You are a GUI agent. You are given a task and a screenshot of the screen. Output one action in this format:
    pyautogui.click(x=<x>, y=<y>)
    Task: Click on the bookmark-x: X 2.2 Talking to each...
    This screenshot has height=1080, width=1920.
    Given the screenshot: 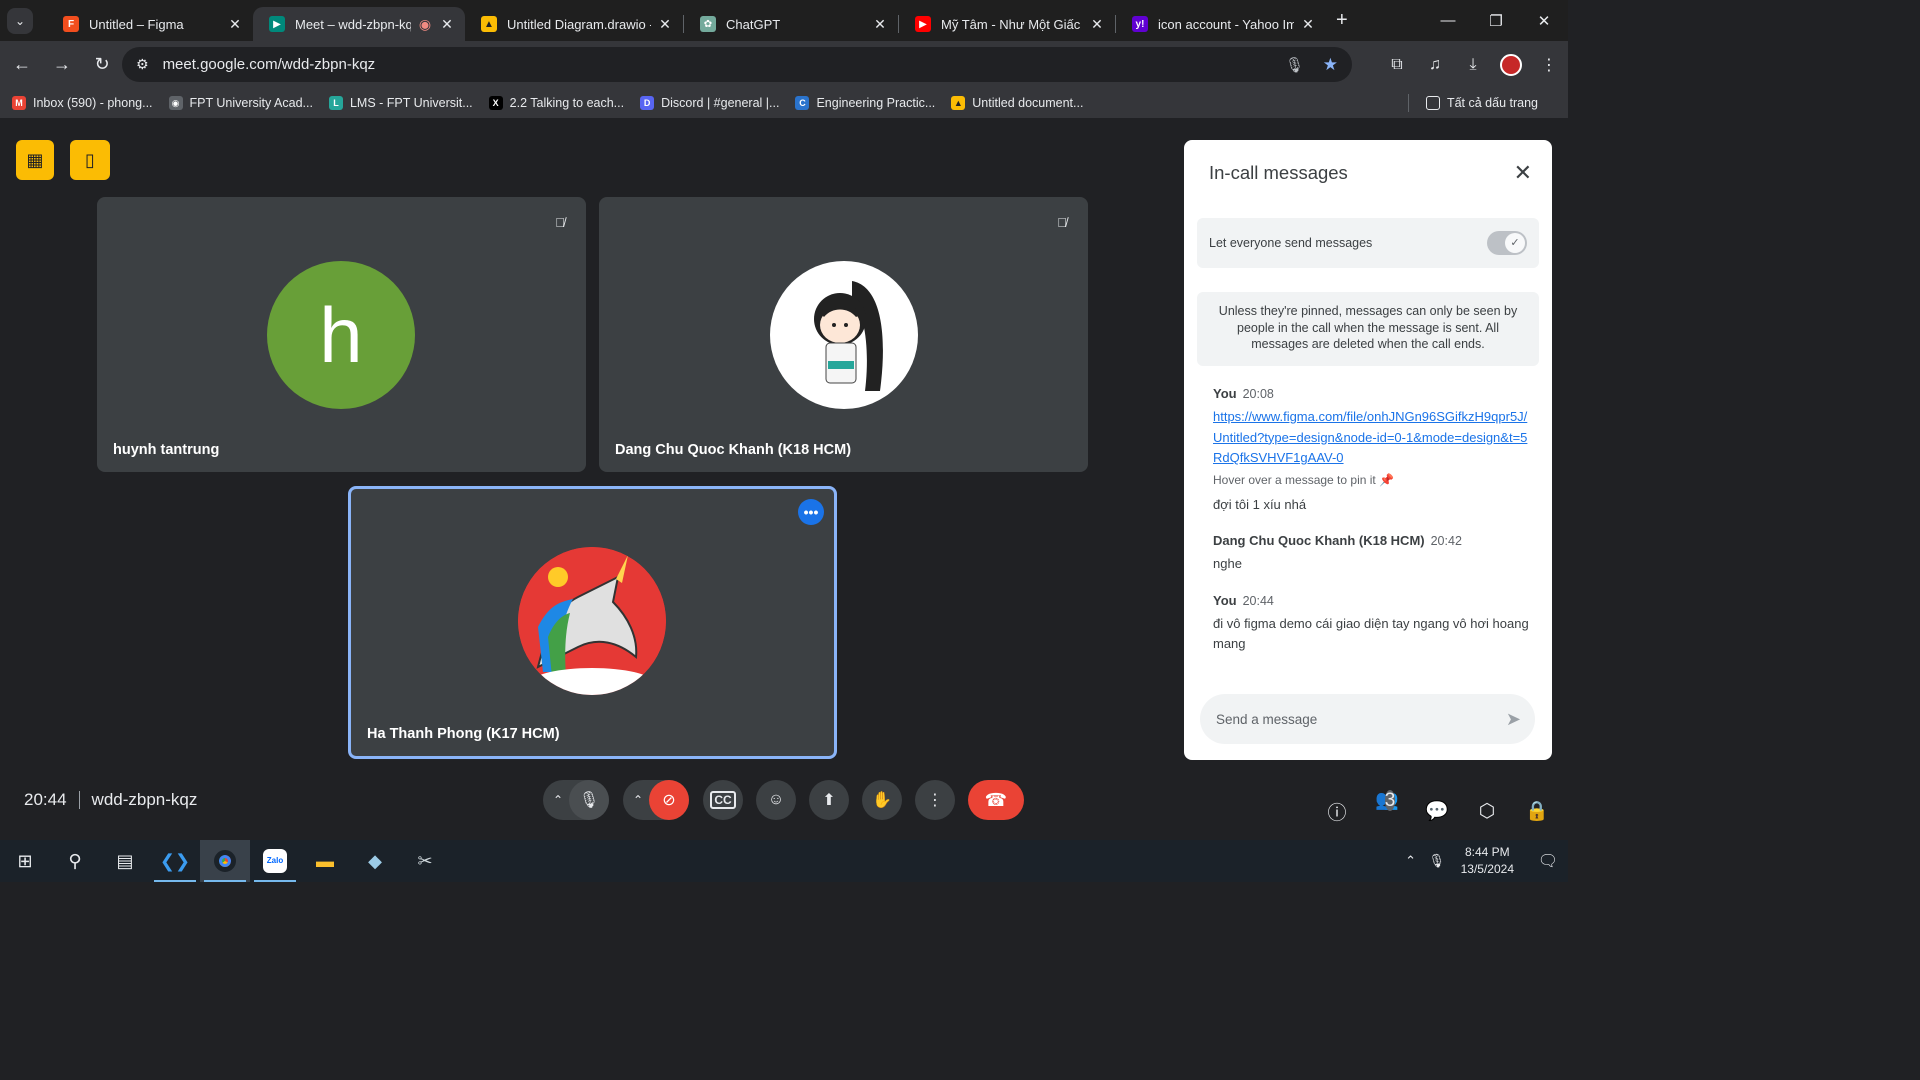 What is the action you would take?
    pyautogui.click(x=556, y=103)
    